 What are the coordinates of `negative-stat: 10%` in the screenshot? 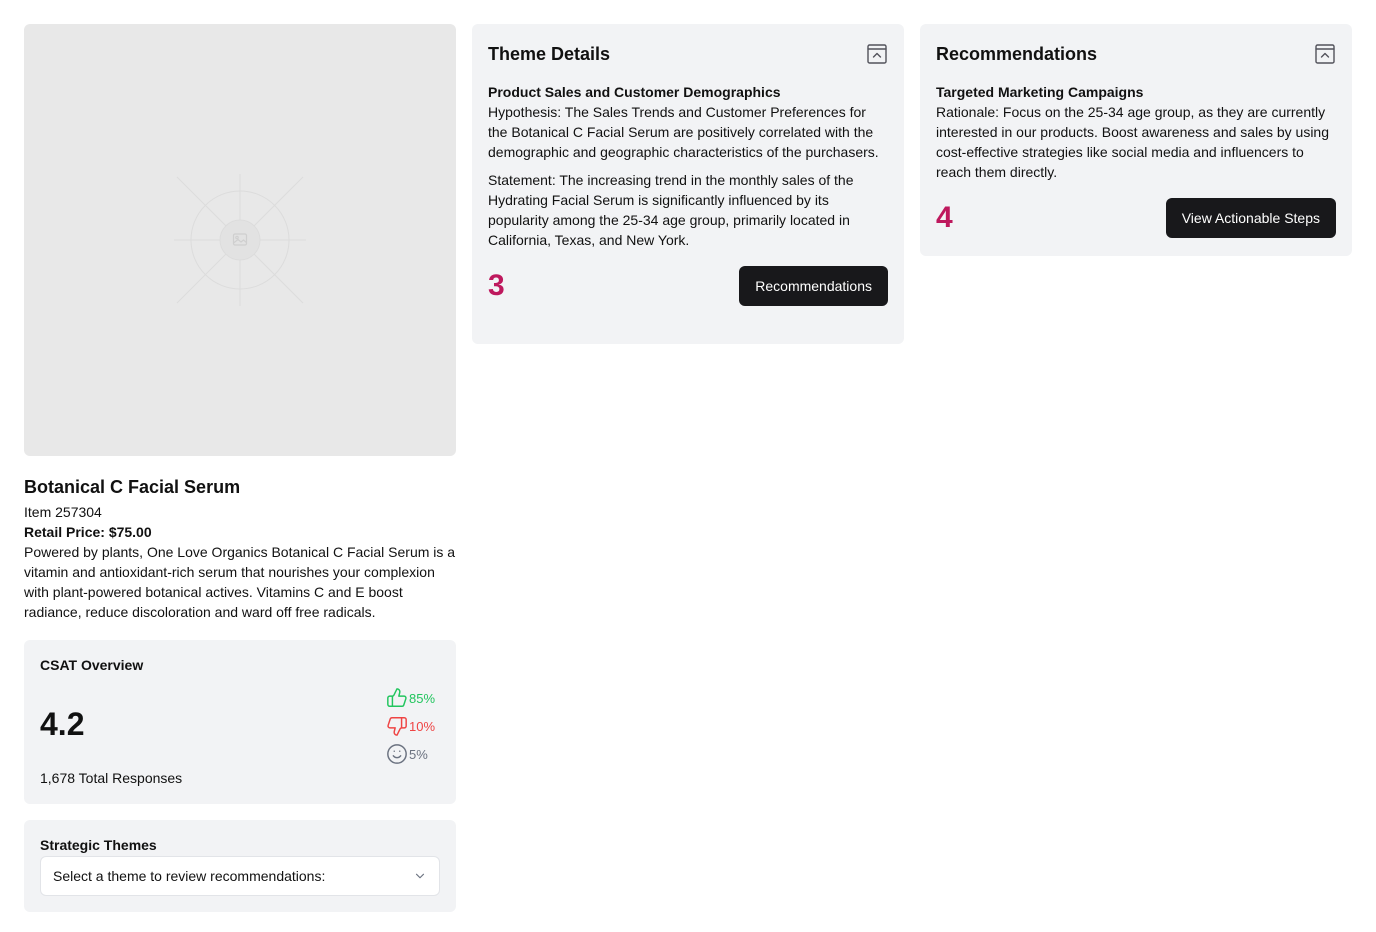 It's located at (413, 726).